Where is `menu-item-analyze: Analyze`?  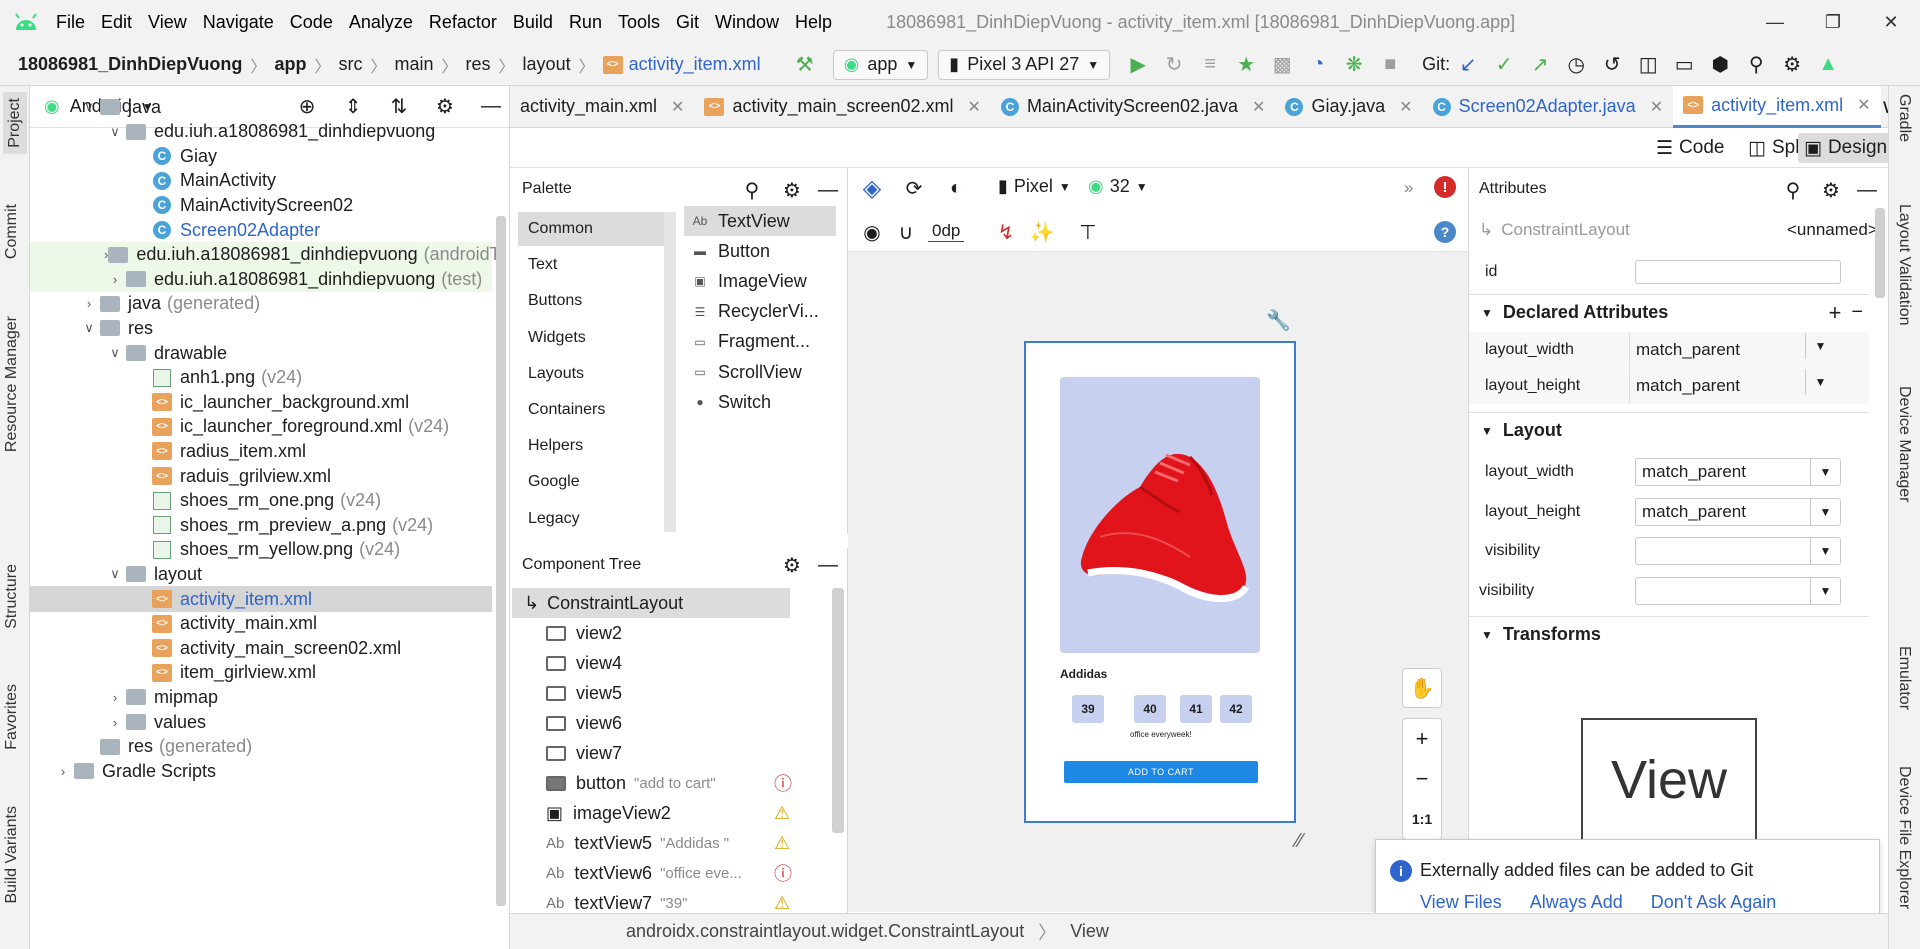 menu-item-analyze: Analyze is located at coordinates (381, 22).